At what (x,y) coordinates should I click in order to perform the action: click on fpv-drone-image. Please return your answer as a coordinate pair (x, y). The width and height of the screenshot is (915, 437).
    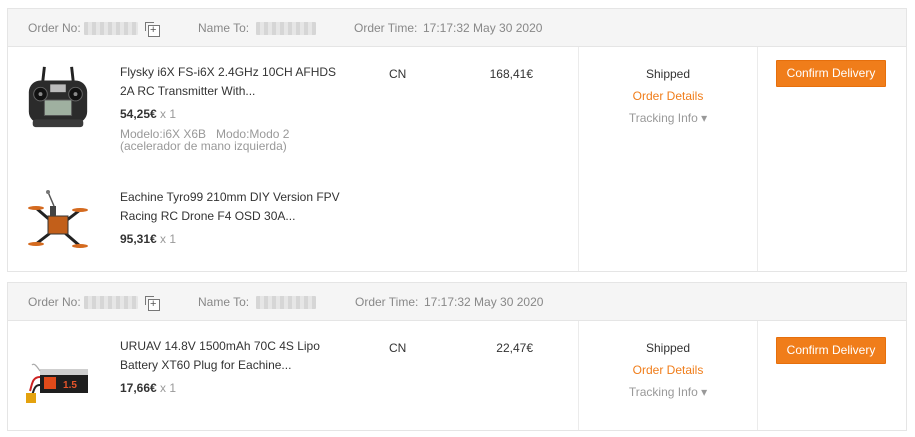
    Looking at the image, I should click on (58, 222).